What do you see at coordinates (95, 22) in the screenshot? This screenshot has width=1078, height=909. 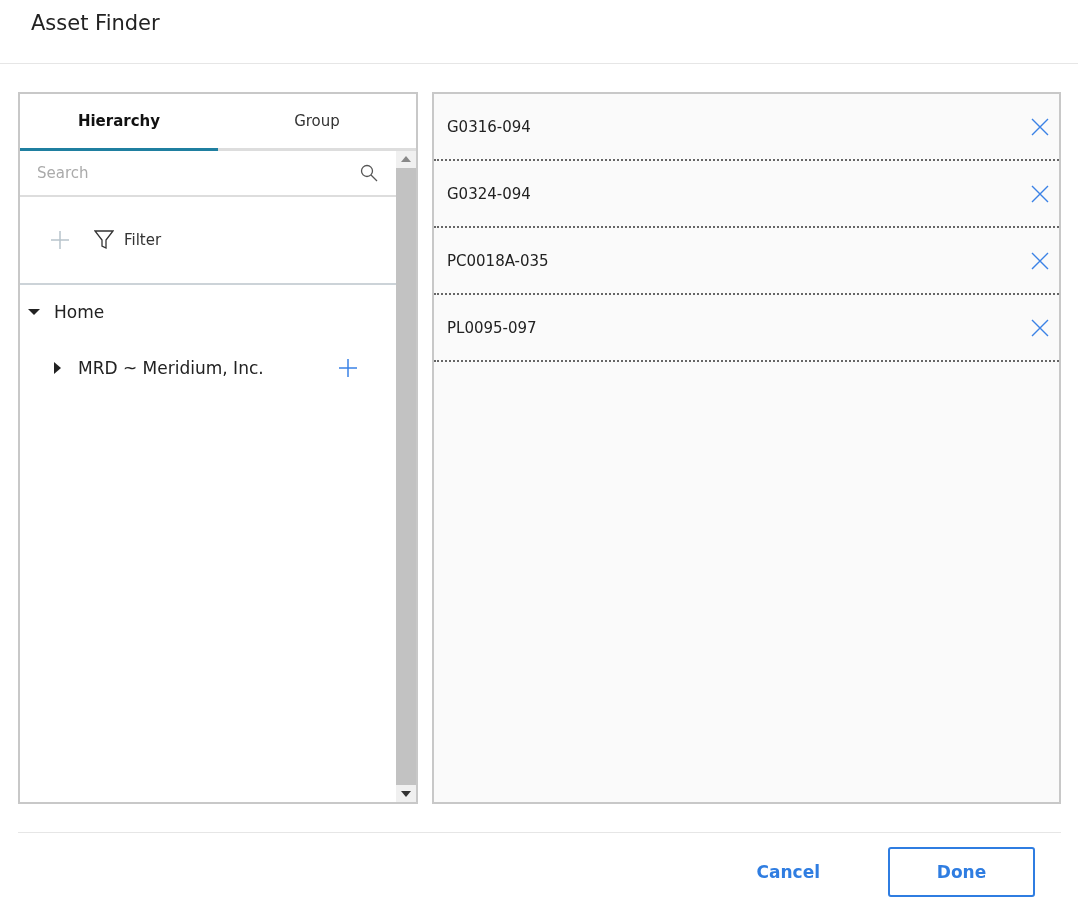 I see `dialog-title: Asset Finder` at bounding box center [95, 22].